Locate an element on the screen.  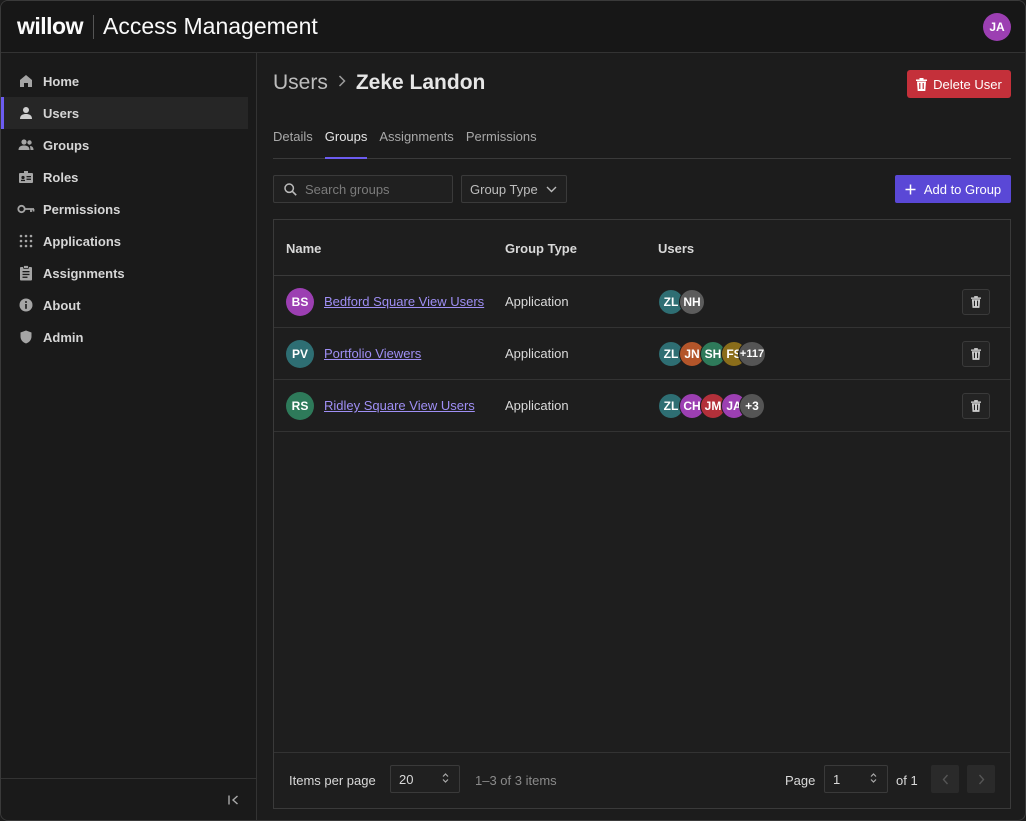
group-avatar: PV is located at coordinates (300, 354).